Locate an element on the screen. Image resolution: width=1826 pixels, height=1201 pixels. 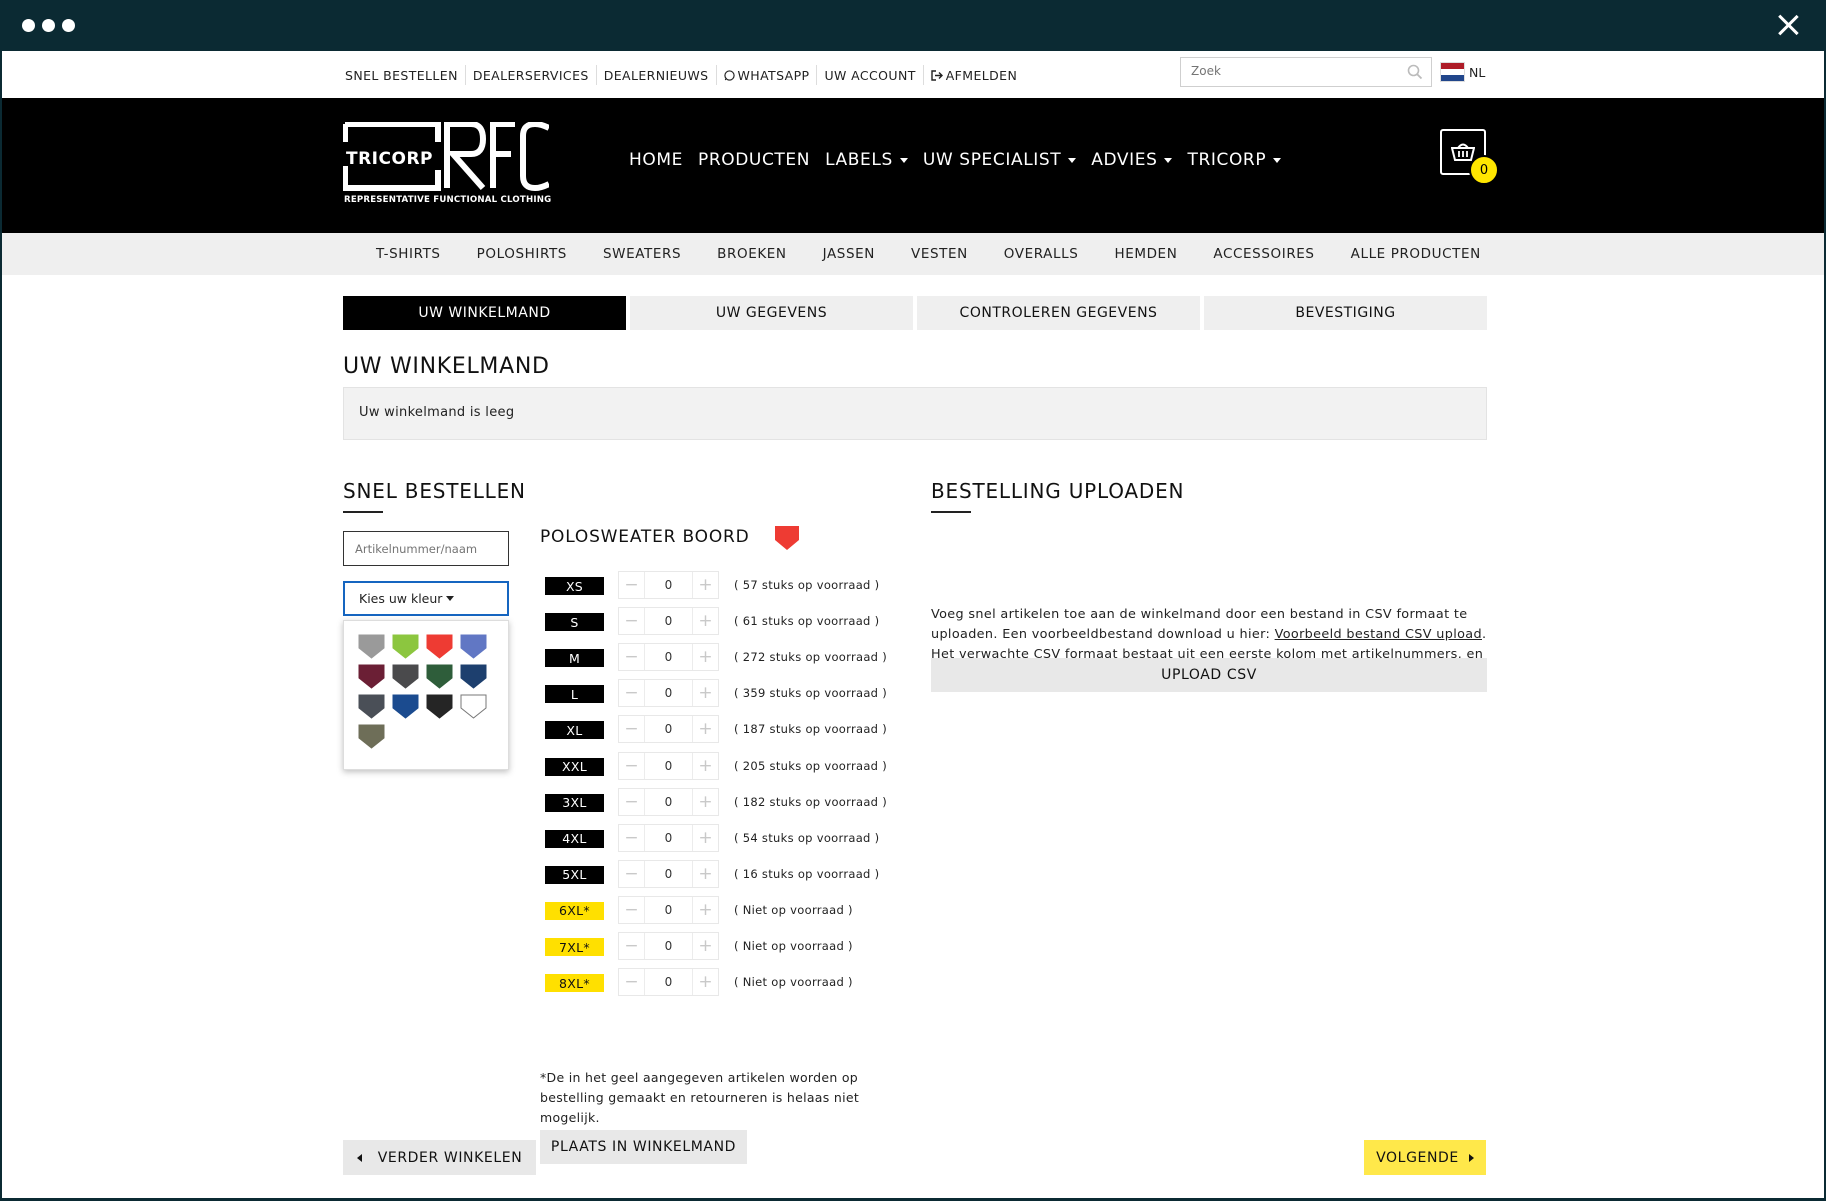
utility-link-uw-account: UW ACCOUNT is located at coordinates (869, 75).